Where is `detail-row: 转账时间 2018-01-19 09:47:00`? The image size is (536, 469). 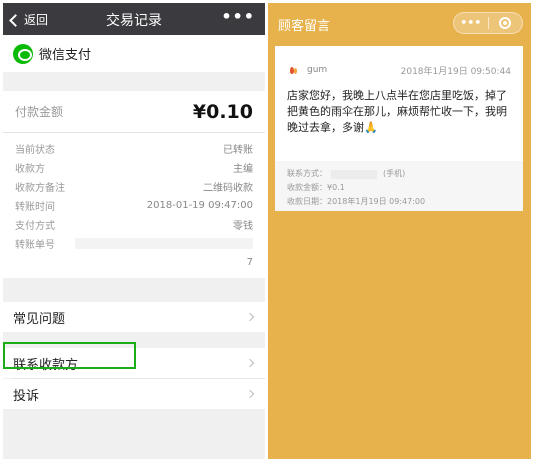 detail-row: 转账时间 2018-01-19 09:47:00 is located at coordinates (134, 205).